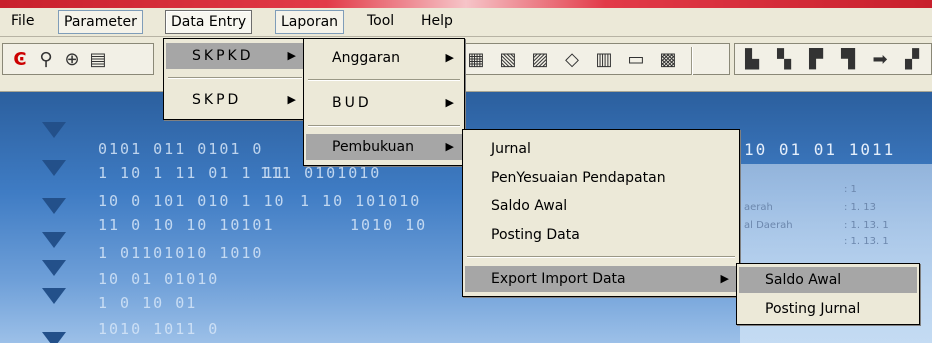 The height and width of the screenshot is (343, 932). I want to click on menu-item-export-import-data: Export Import Data ▶, so click(601, 279).